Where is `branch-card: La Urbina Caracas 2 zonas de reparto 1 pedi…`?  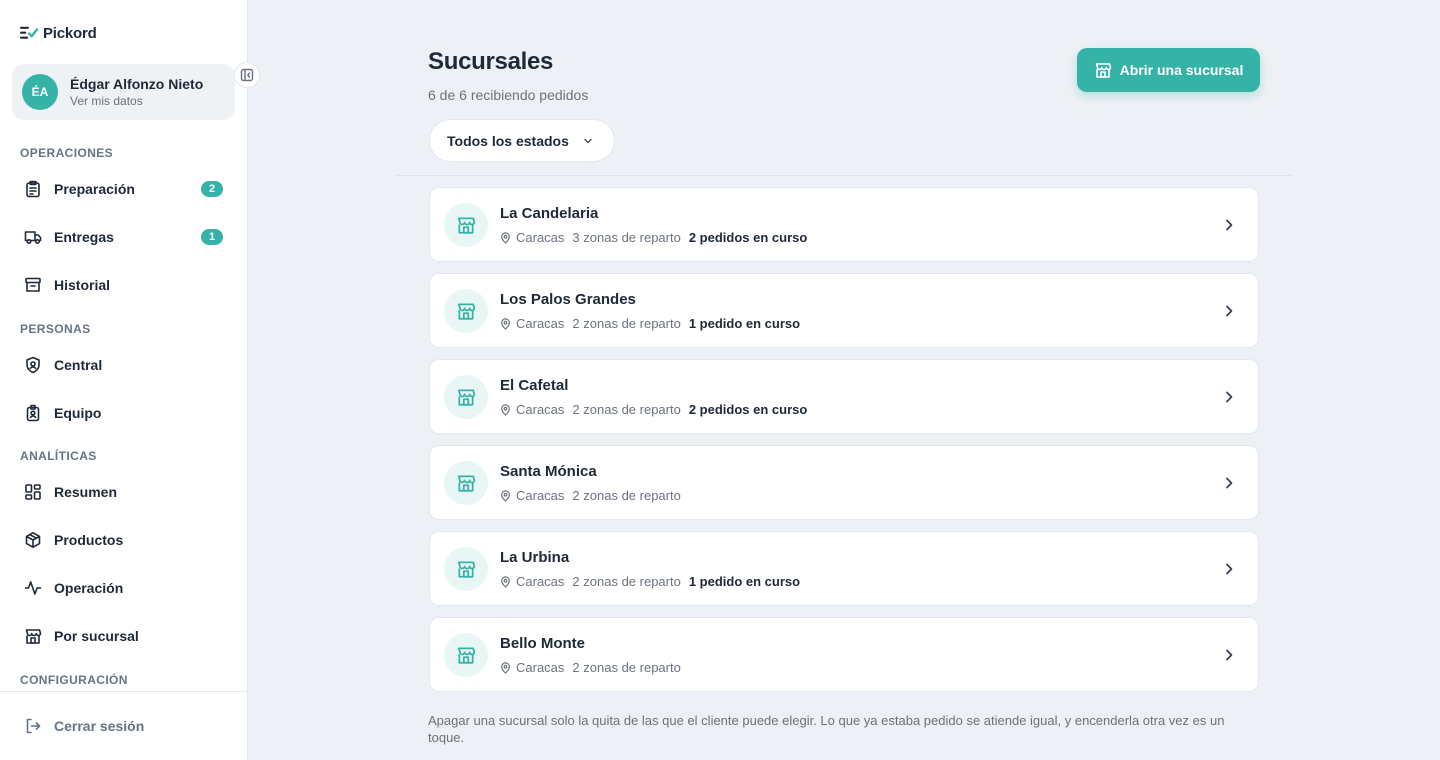 branch-card: La Urbina Caracas 2 zonas de reparto 1 pedi… is located at coordinates (844, 568).